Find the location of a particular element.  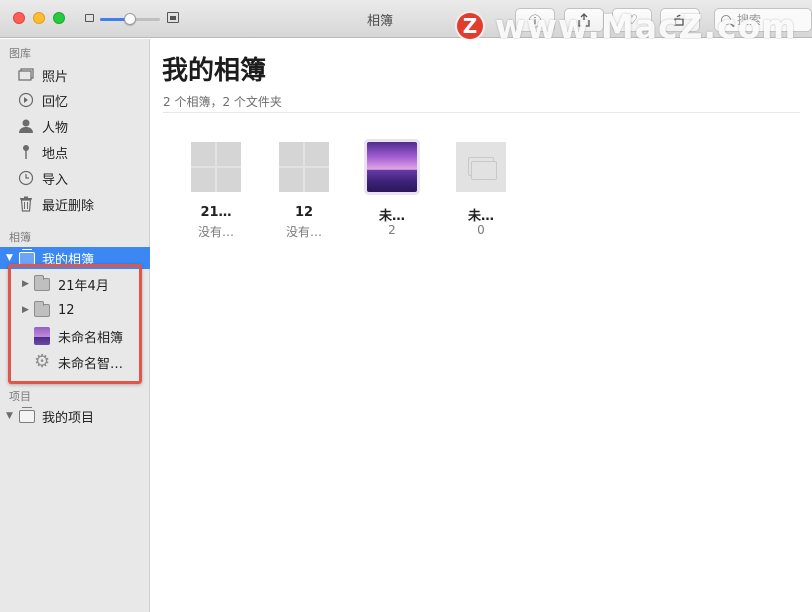

header-divider is located at coordinates (481, 112).